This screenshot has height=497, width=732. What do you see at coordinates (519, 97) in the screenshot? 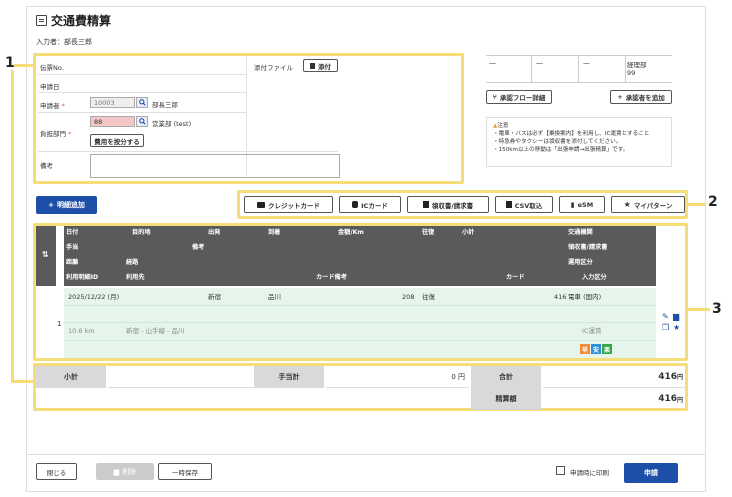
I see `approval-flow-button: ⑂ 承認フロー詳細` at bounding box center [519, 97].